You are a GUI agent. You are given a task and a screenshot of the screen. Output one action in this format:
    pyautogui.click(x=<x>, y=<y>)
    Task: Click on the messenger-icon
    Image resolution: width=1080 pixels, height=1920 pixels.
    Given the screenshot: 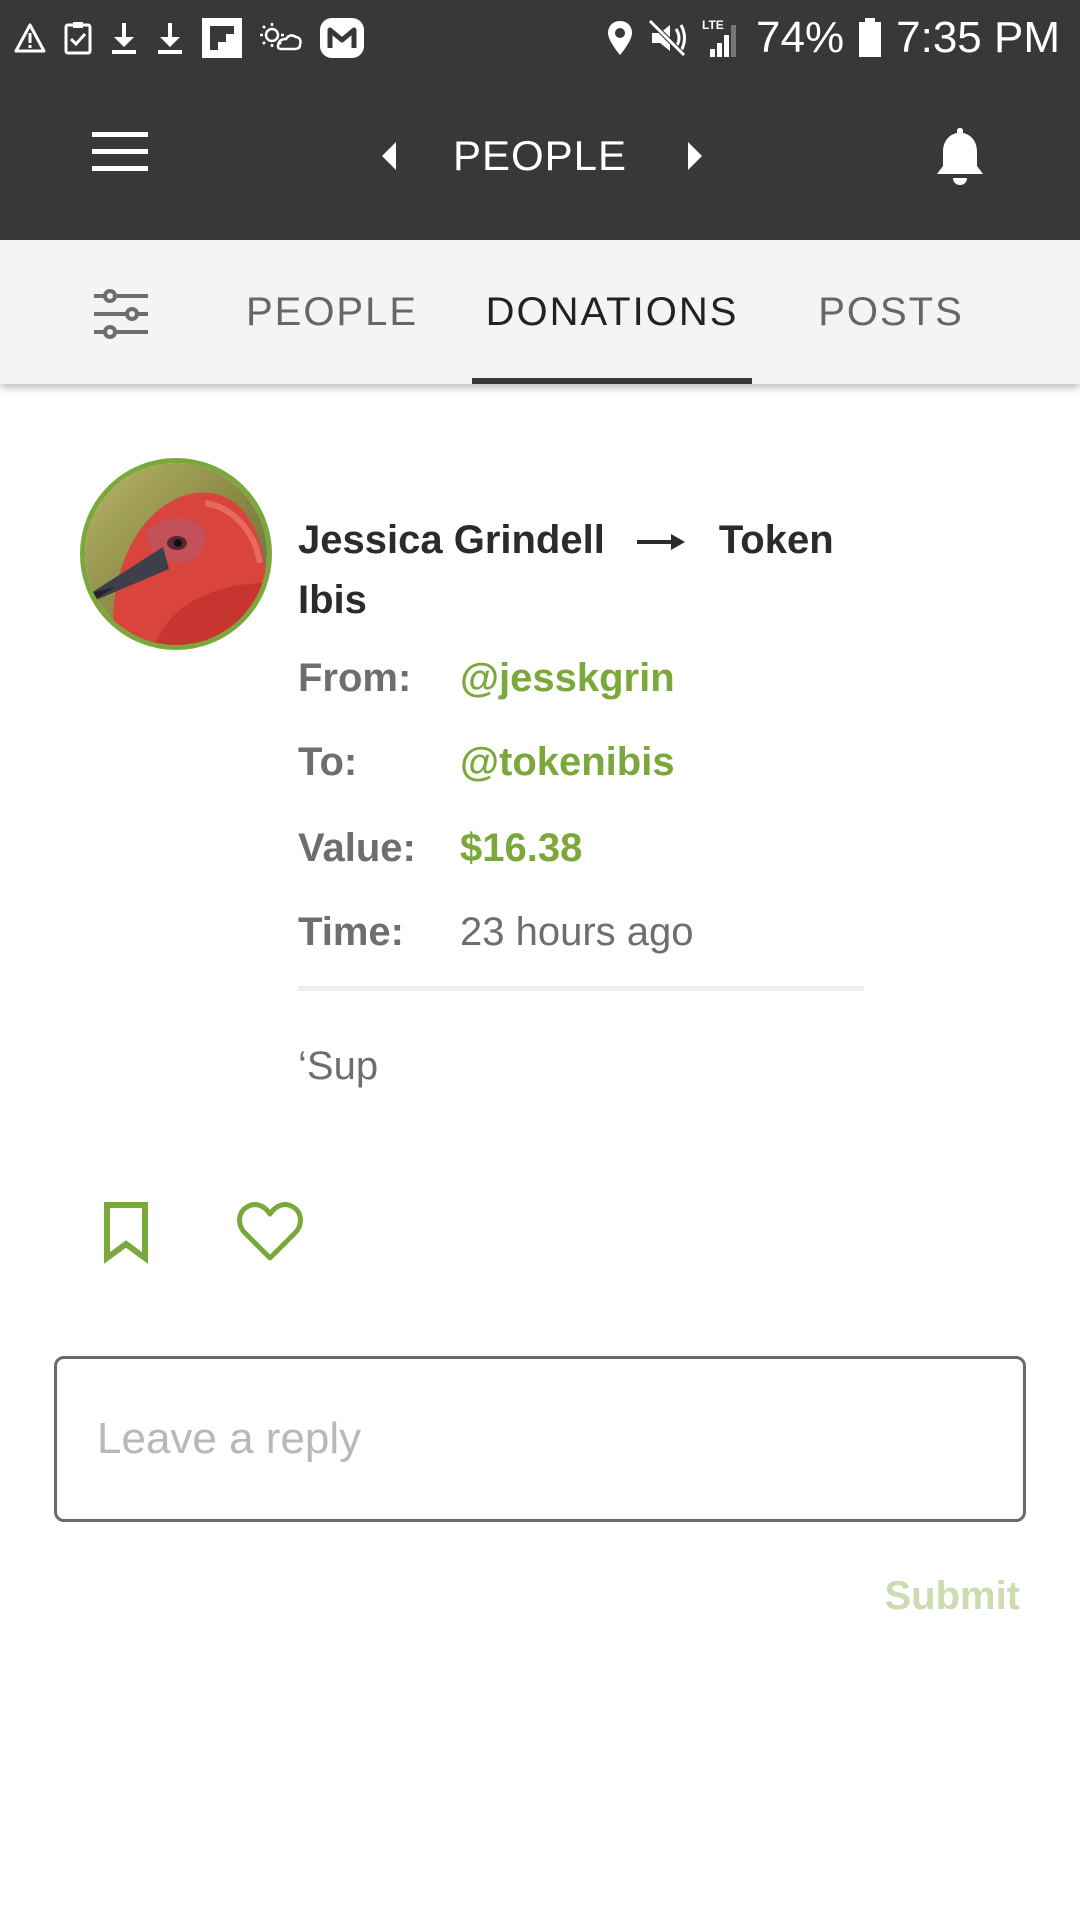 What is the action you would take?
    pyautogui.click(x=342, y=38)
    